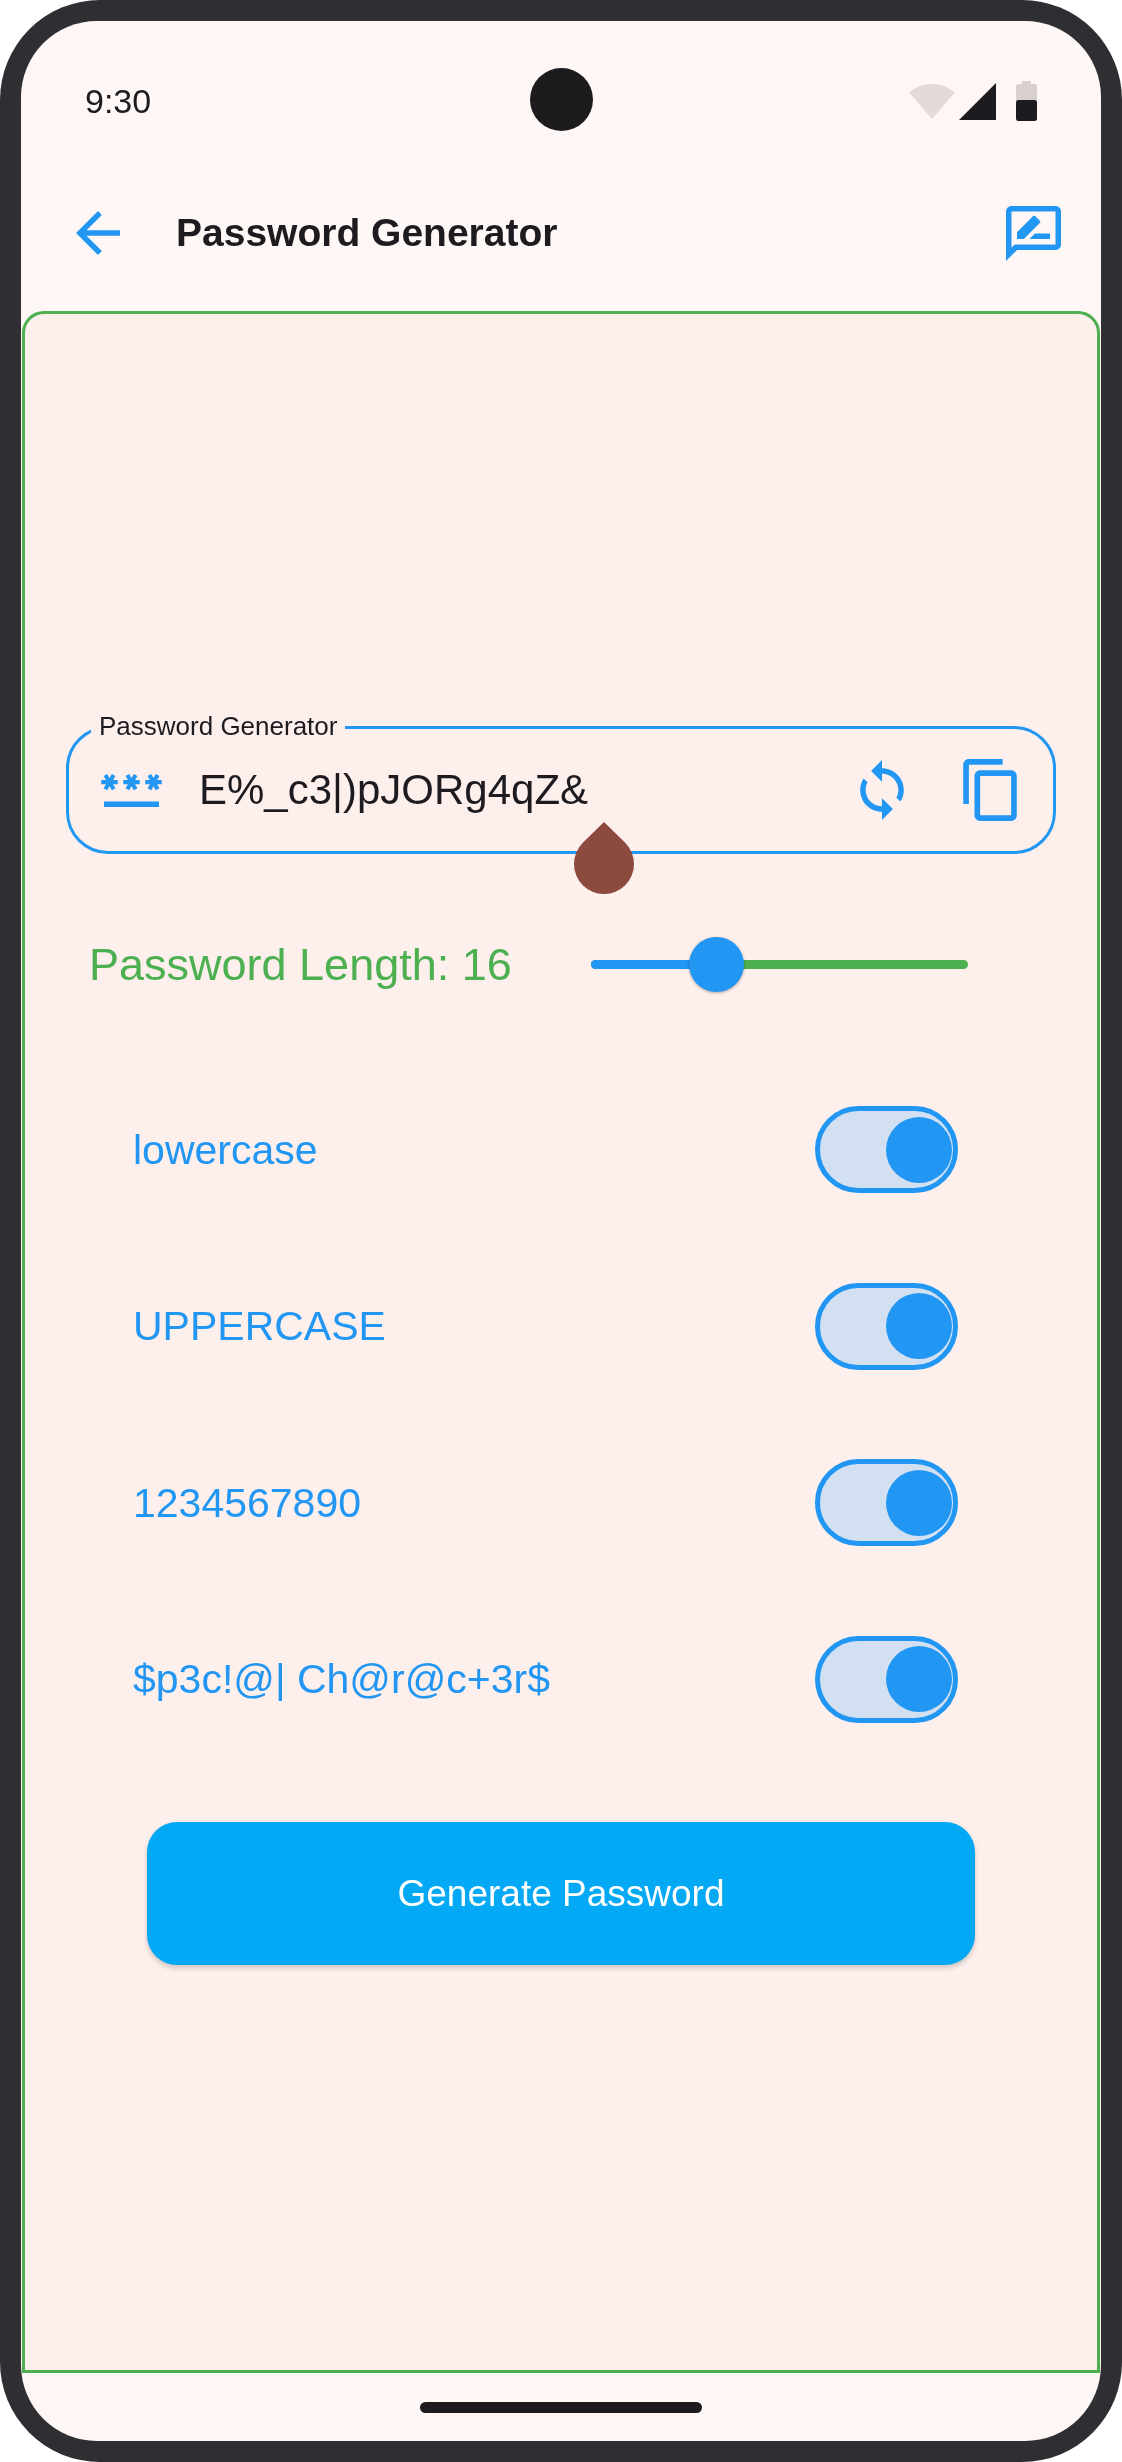  What do you see at coordinates (882, 790) in the screenshot?
I see `refresh-icon` at bounding box center [882, 790].